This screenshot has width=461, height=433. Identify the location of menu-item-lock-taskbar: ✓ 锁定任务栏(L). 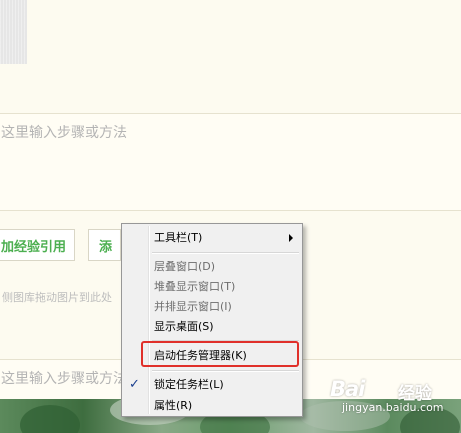
(212, 385).